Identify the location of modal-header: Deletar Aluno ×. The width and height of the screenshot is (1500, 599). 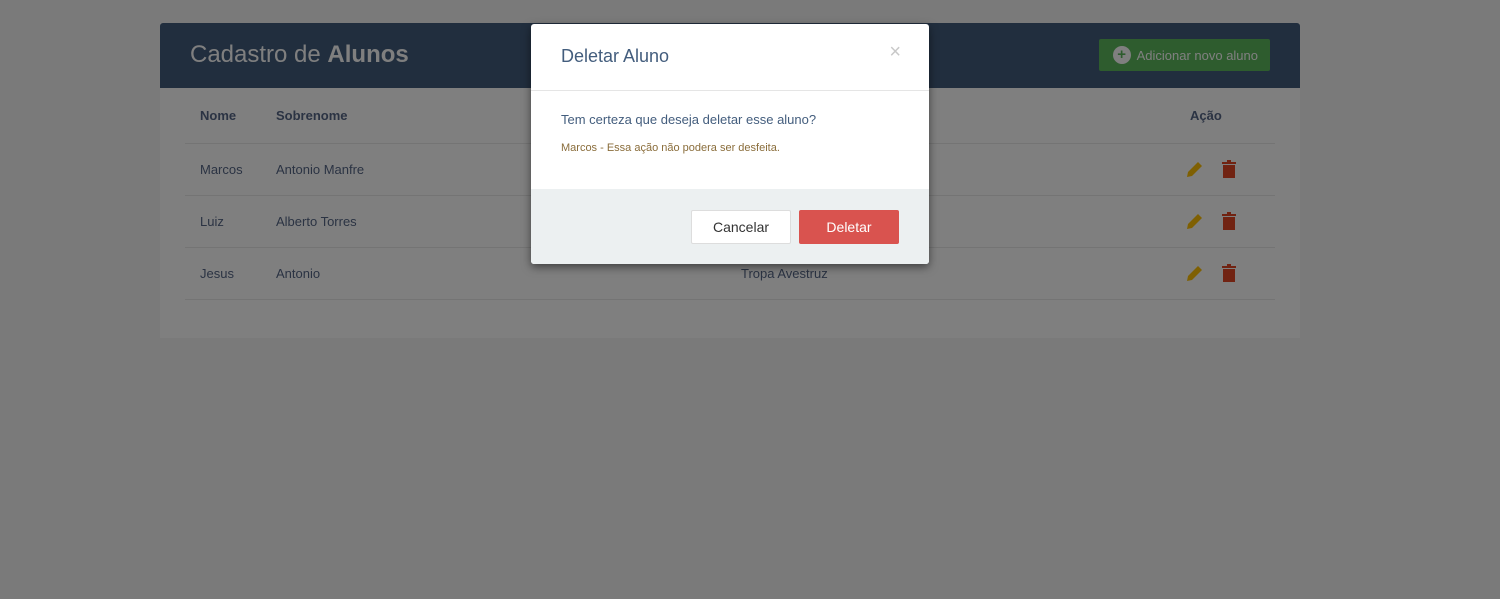
(730, 57).